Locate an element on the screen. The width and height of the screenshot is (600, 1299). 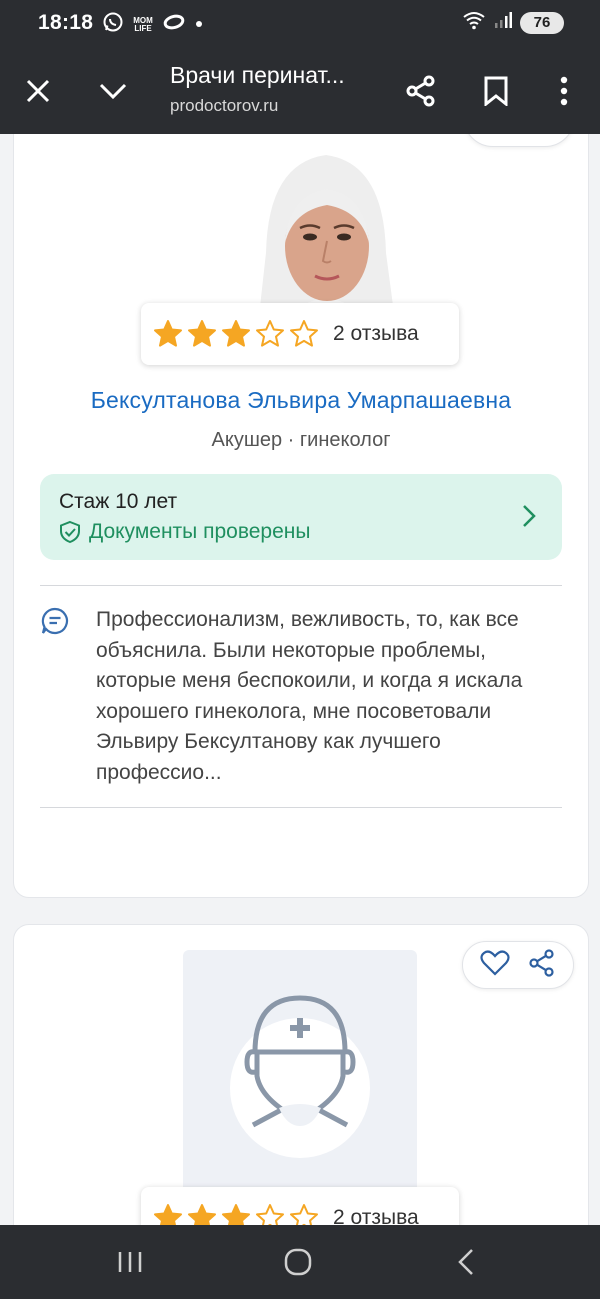
collapse-button is located at coordinates (113, 91).